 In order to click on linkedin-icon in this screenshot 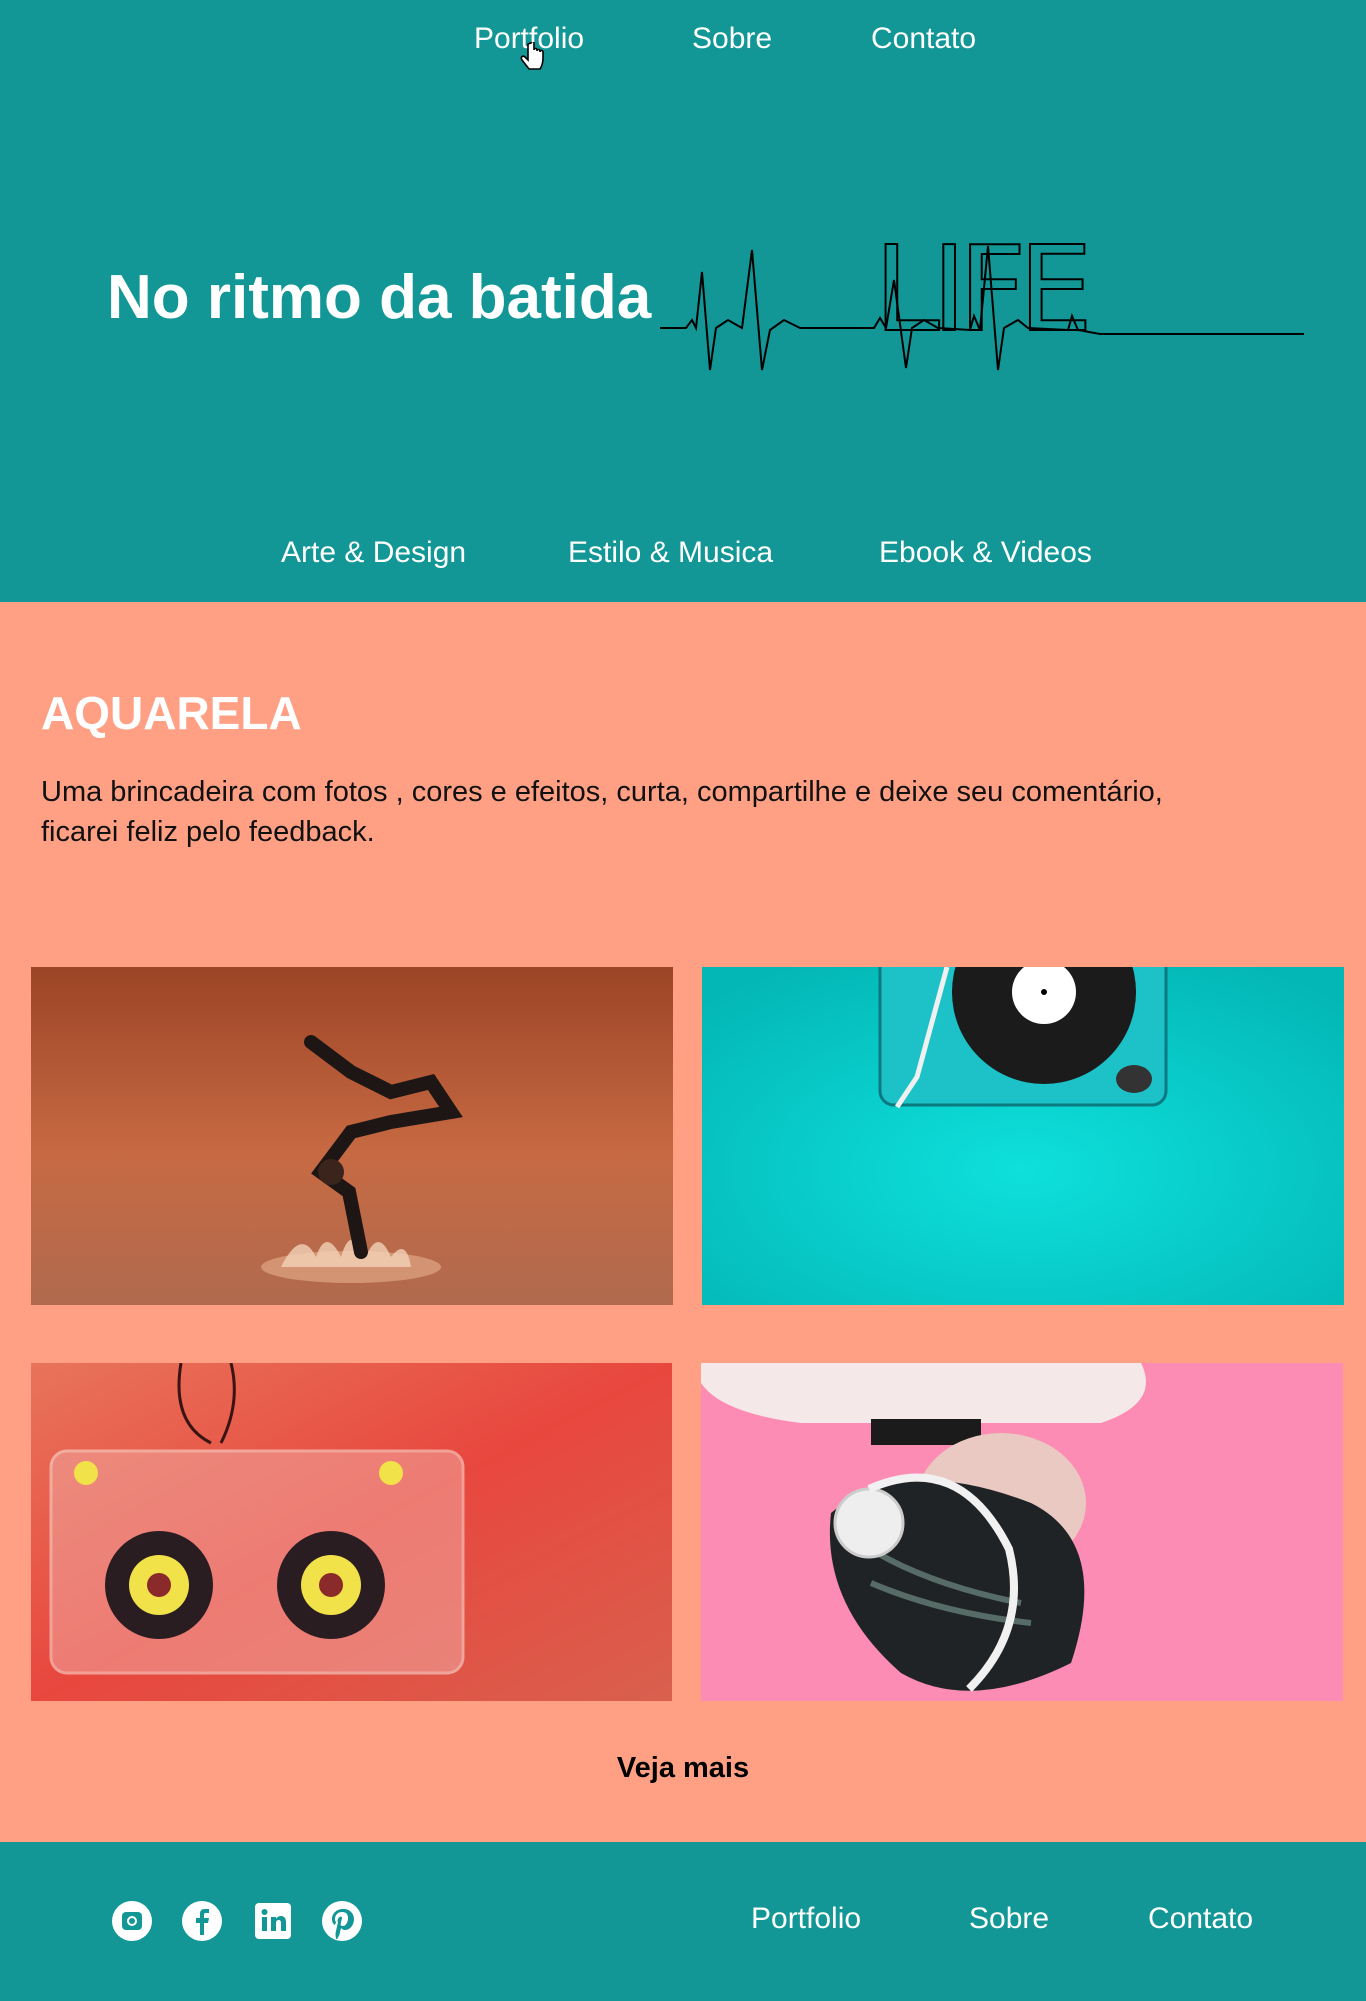, I will do `click(273, 1921)`.